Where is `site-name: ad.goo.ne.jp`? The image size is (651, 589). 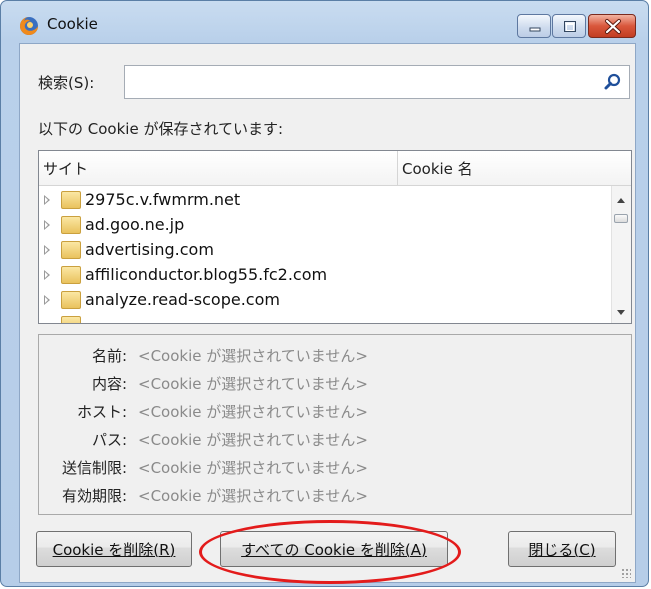 site-name: ad.goo.ne.jp is located at coordinates (135, 224).